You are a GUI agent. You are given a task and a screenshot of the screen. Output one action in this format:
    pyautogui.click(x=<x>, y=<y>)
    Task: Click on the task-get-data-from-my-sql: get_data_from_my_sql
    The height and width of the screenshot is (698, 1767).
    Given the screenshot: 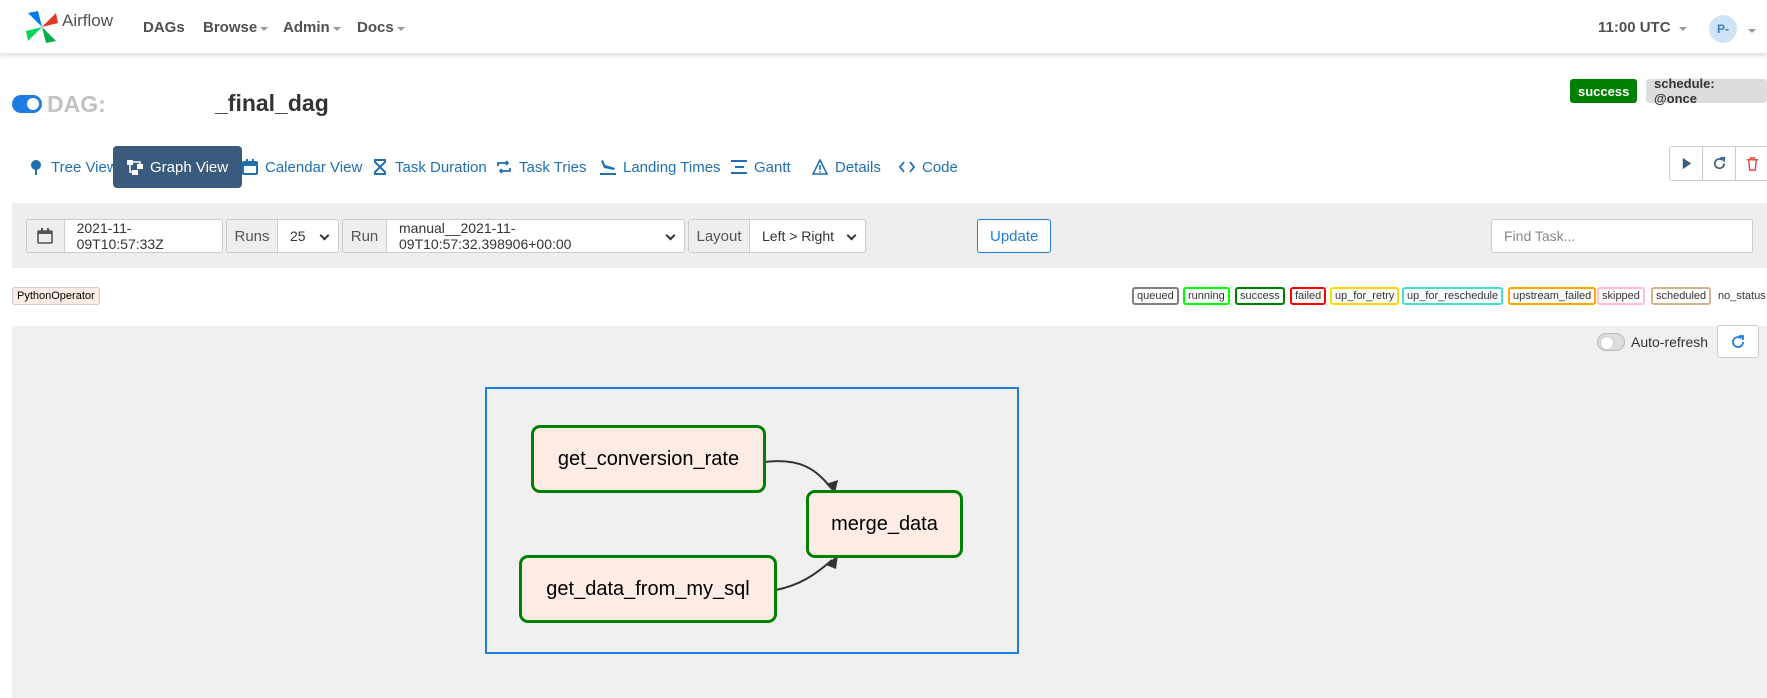 What is the action you would take?
    pyautogui.click(x=648, y=589)
    